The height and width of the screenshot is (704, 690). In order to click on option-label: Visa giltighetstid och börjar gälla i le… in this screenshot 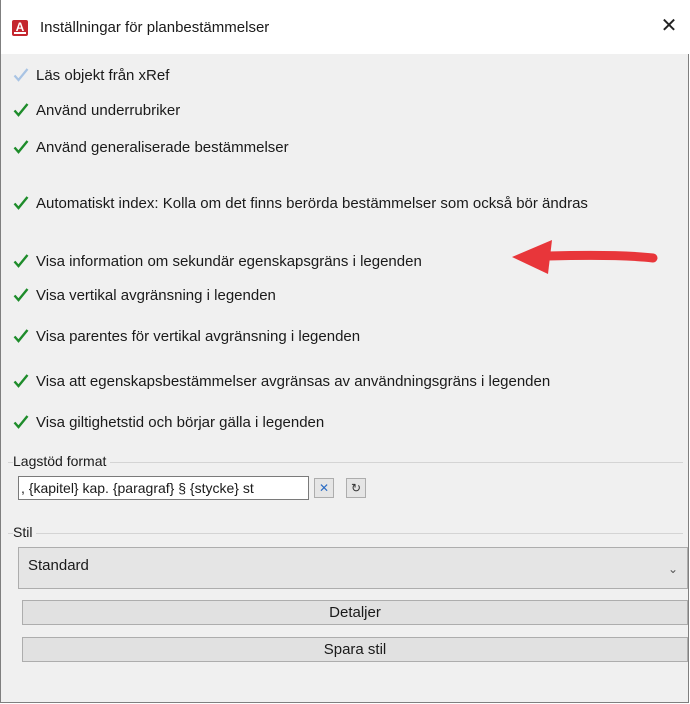, I will do `click(180, 422)`.